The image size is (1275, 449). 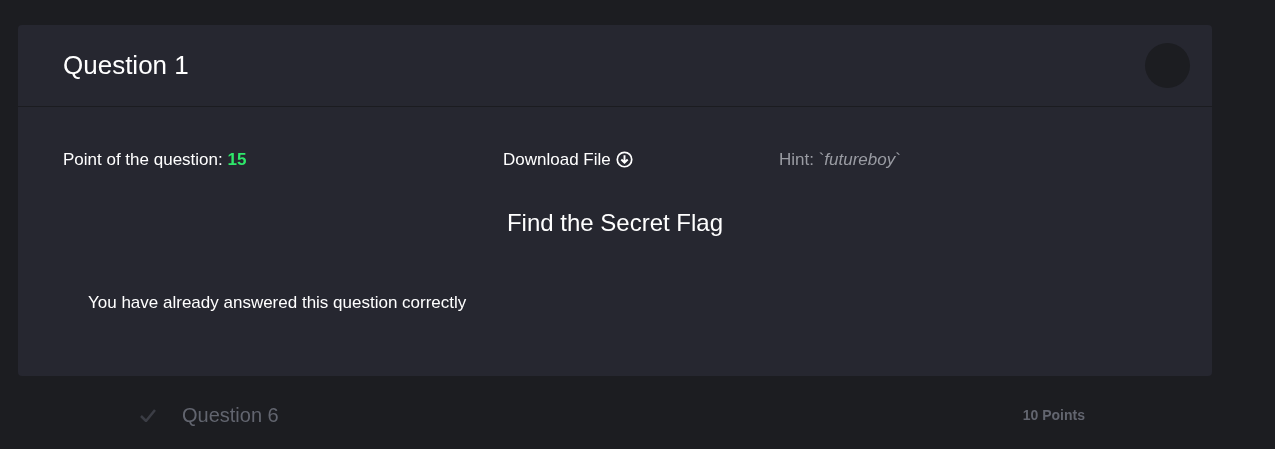 What do you see at coordinates (126, 65) in the screenshot?
I see `dialog-title: Question 1` at bounding box center [126, 65].